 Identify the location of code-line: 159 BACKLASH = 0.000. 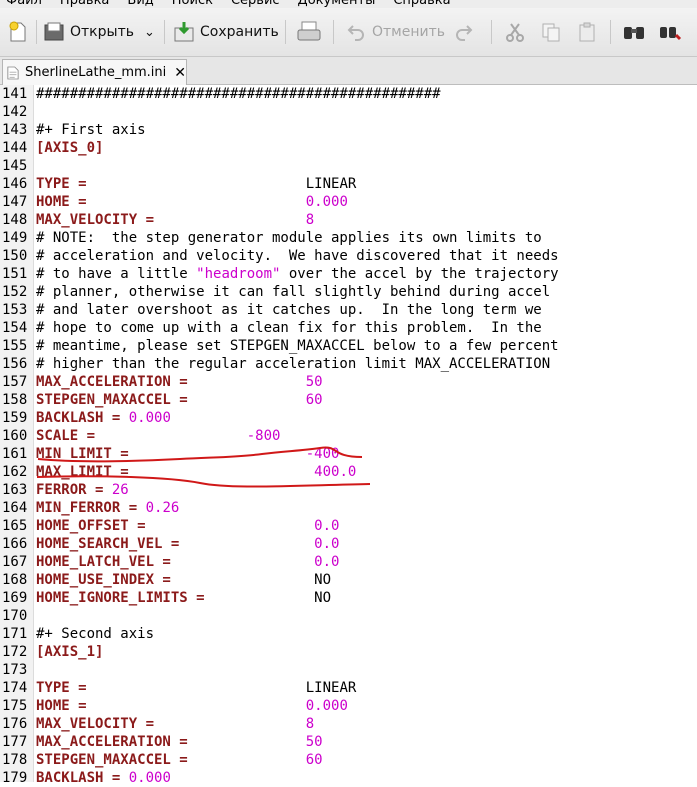
(348, 418).